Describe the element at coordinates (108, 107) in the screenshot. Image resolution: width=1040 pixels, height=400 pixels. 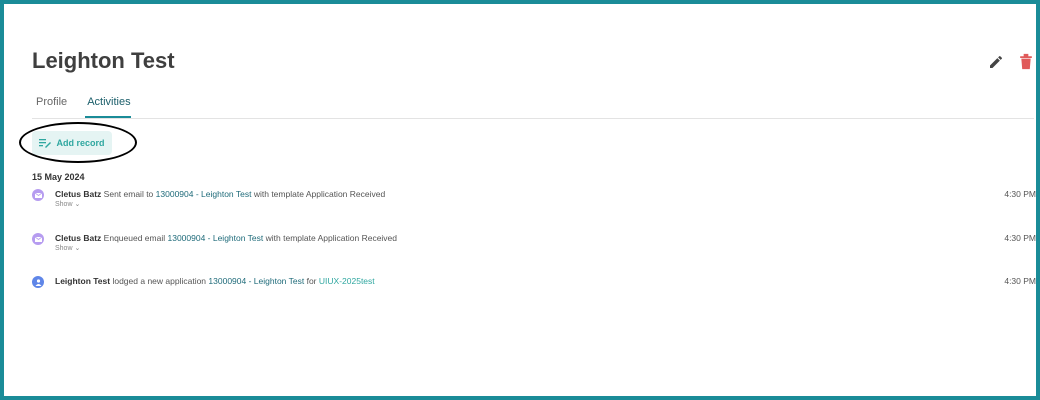
I see `tab-activities: Activities` at that location.